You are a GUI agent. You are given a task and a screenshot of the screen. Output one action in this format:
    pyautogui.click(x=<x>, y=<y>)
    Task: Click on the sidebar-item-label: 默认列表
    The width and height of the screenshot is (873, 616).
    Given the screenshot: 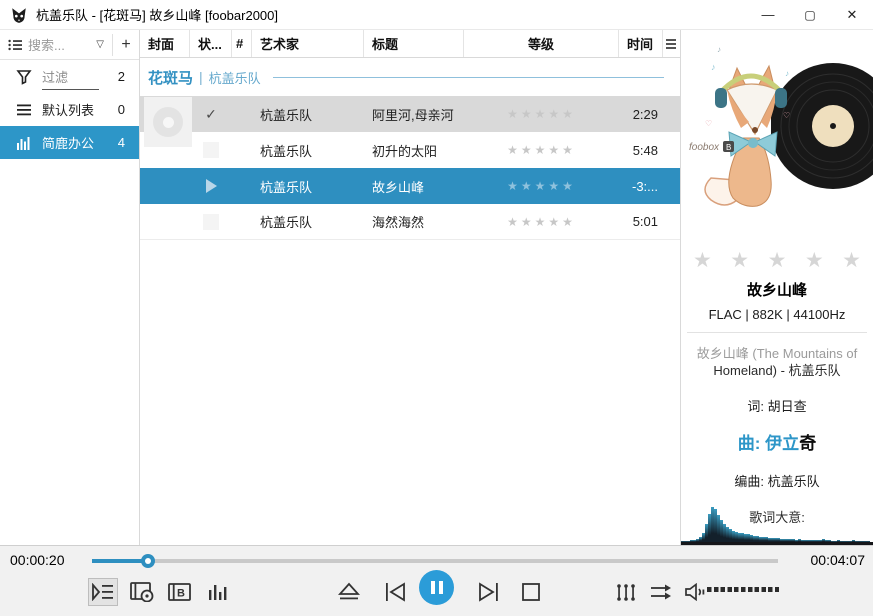 What is the action you would take?
    pyautogui.click(x=68, y=110)
    